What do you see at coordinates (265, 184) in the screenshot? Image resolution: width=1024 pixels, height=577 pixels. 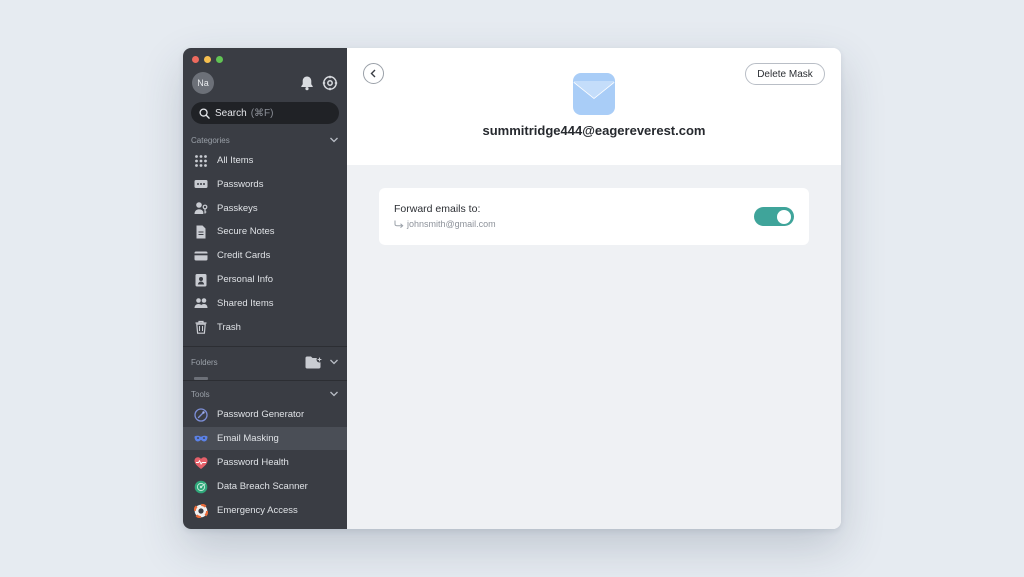 I see `sidebar-item-passwords: Passwords` at bounding box center [265, 184].